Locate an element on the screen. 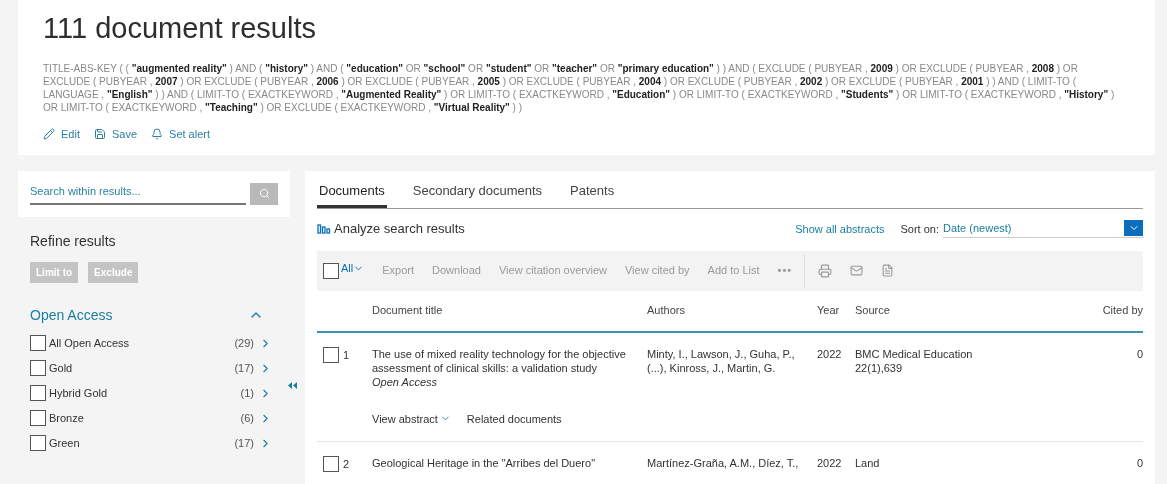  document-title-link: Geological Heritage in the "Arribes del Duero" is located at coordinates (505, 463).